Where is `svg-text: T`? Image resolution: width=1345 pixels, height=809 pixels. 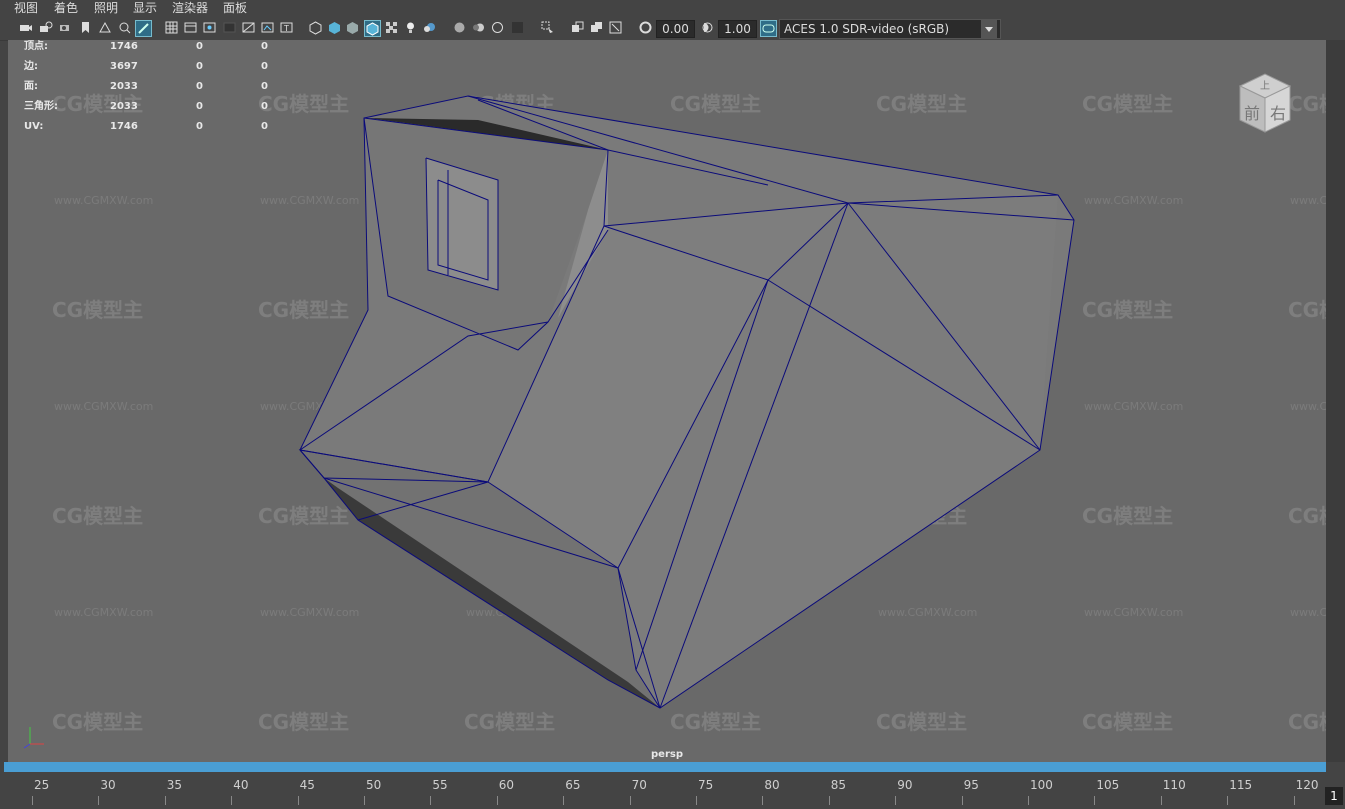 svg-text: T is located at coordinates (286, 28).